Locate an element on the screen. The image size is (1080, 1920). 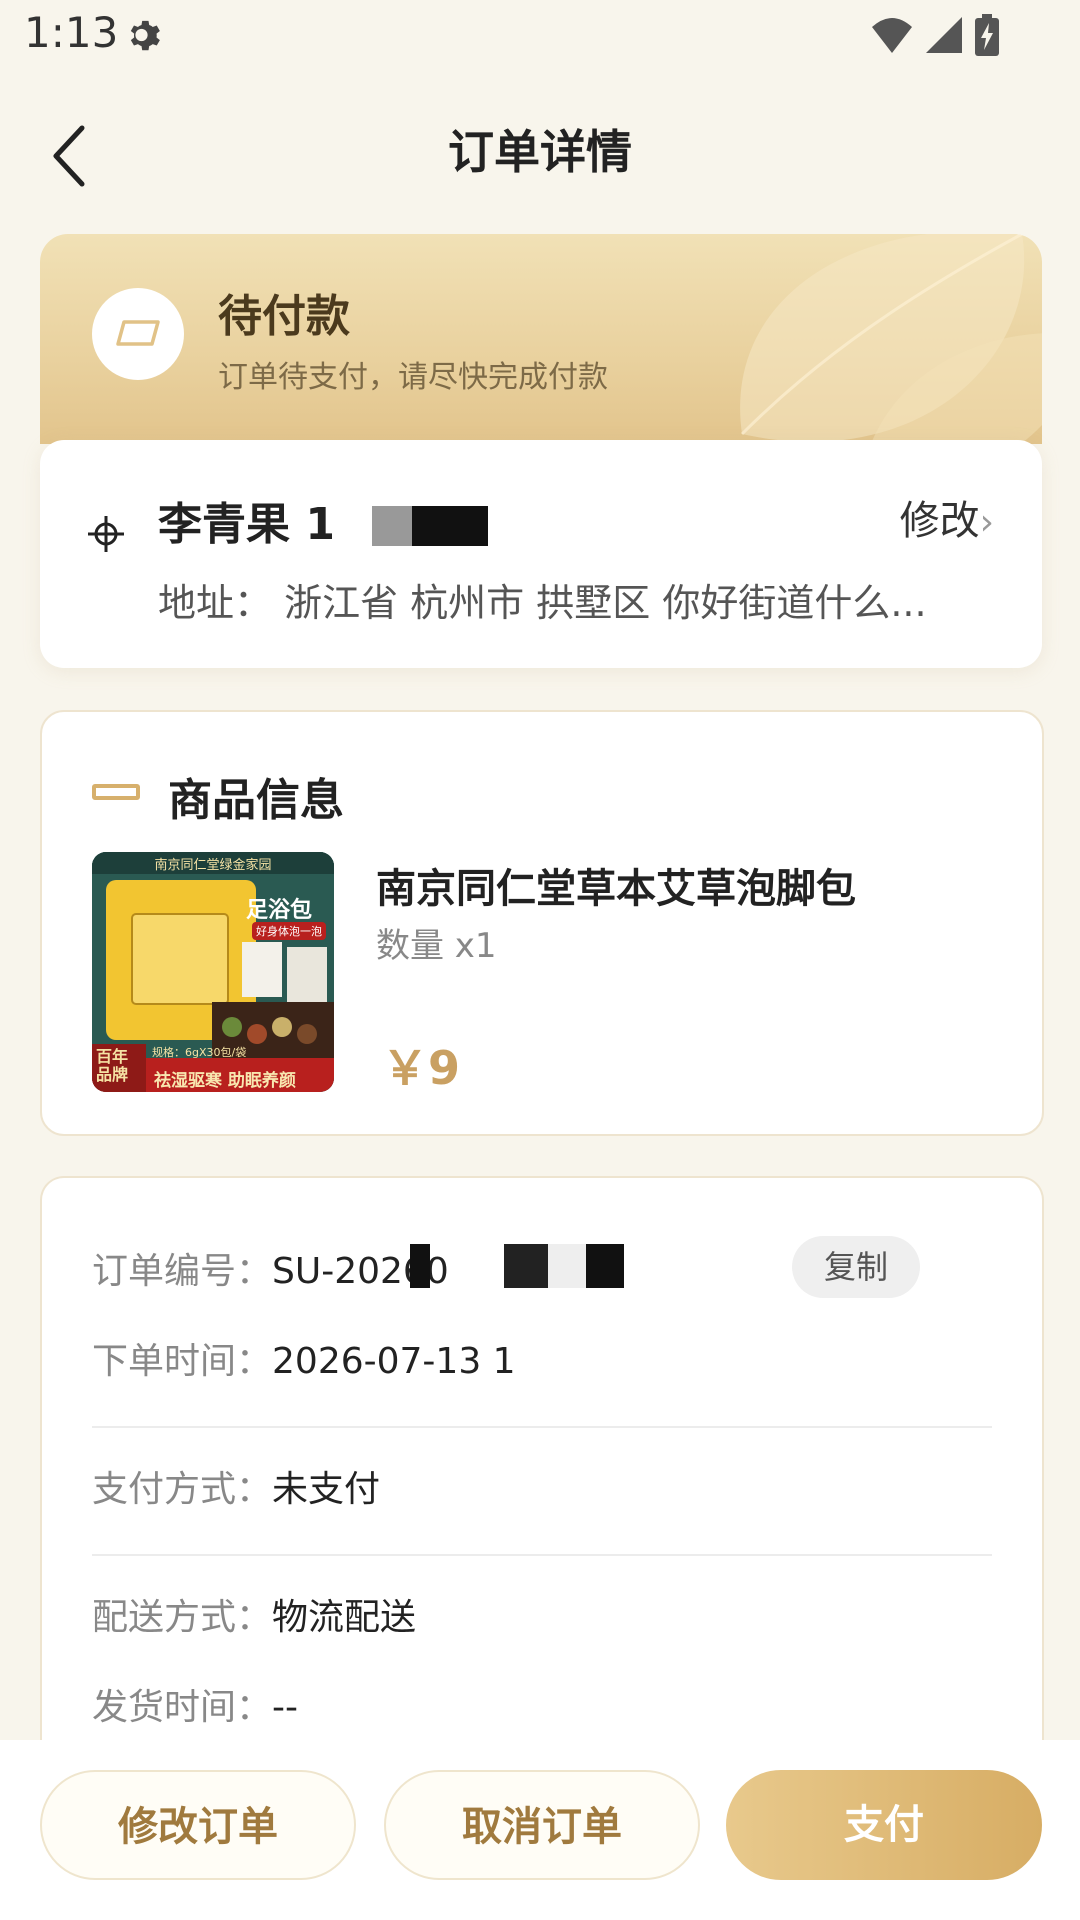
leaf-decoration-icon is located at coordinates (891, 339).